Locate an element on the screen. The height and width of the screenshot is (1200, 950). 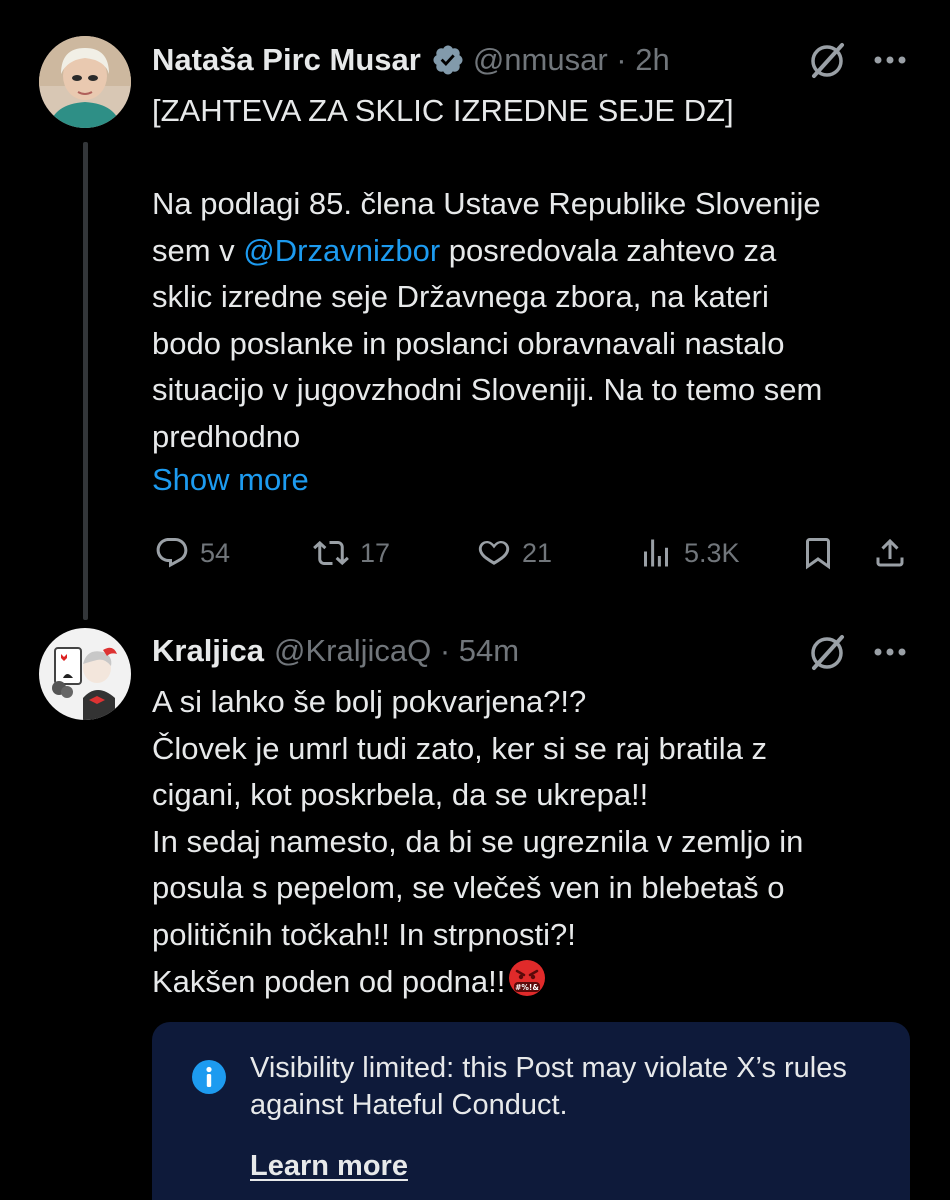
post-header: Nataša Pirc Musar @nmusar · 2h is located at coordinates (411, 60).